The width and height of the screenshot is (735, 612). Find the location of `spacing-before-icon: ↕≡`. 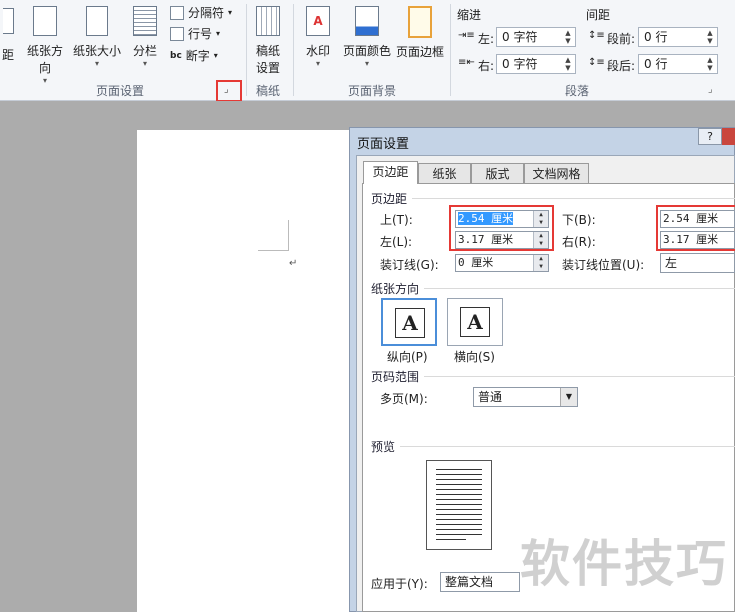

spacing-before-icon: ↕≡ is located at coordinates (596, 35).